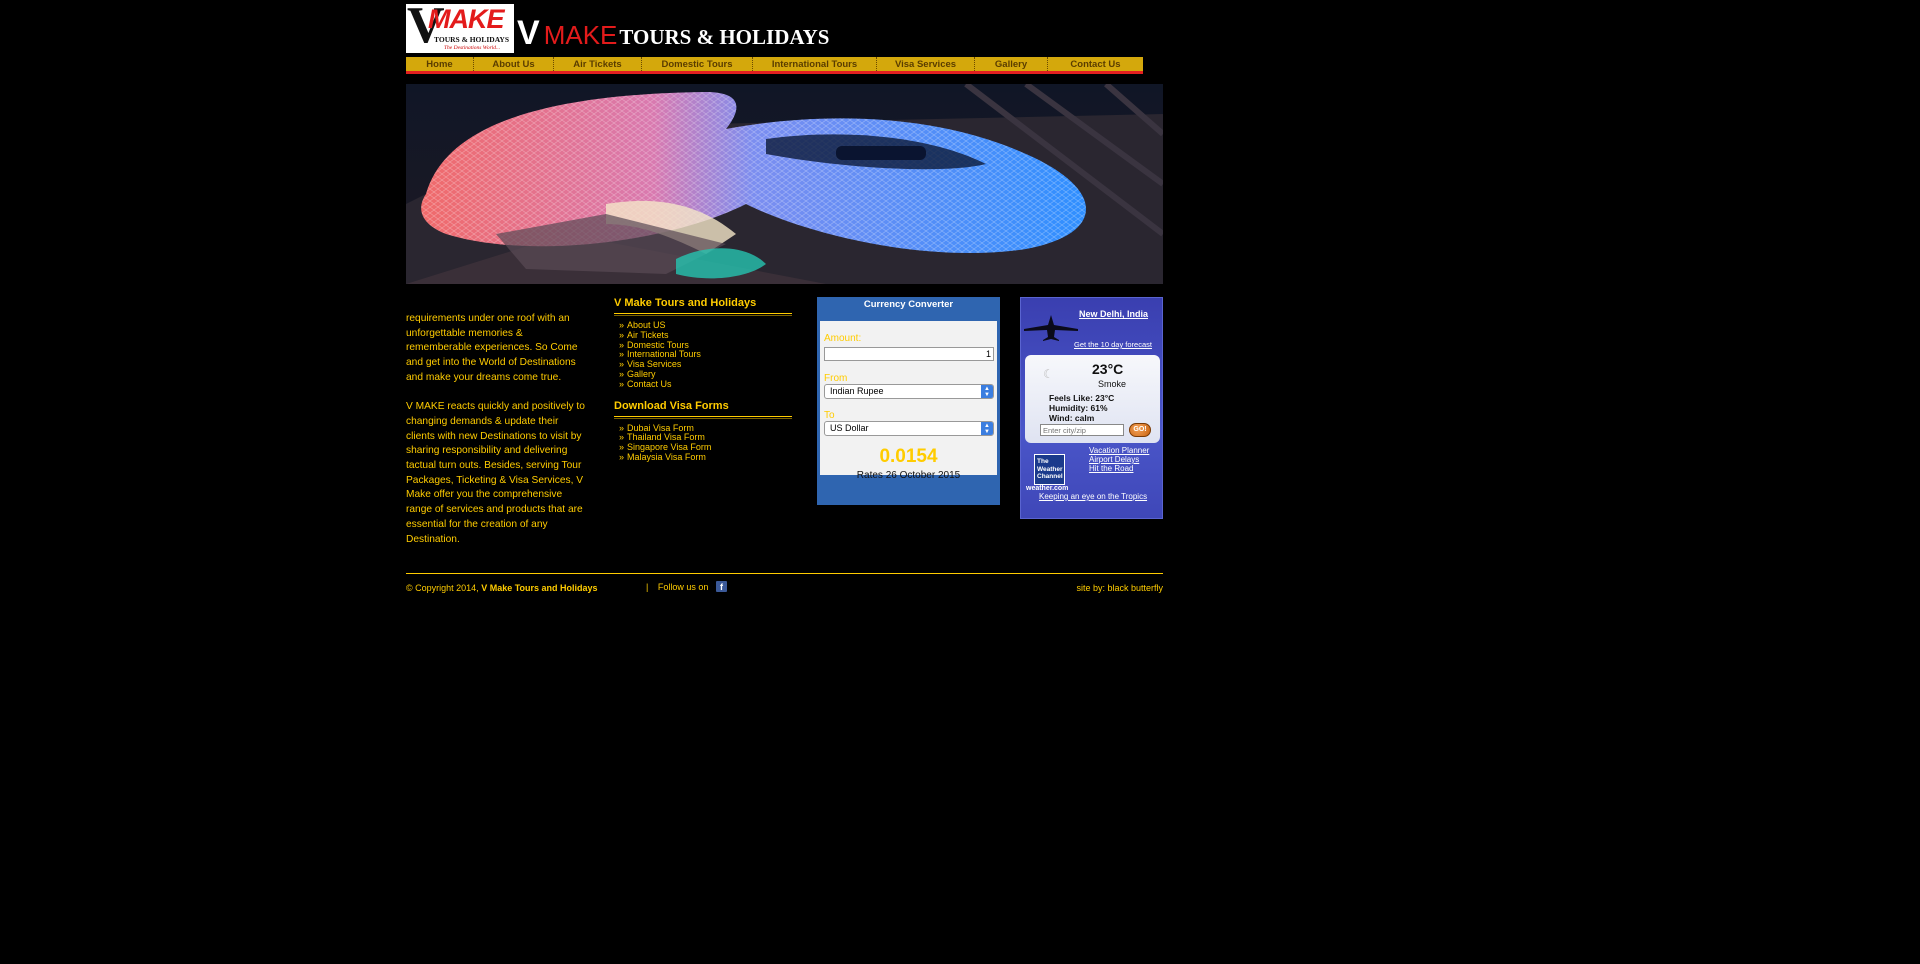 The width and height of the screenshot is (1920, 964). I want to click on rates-date: Rates 26 October 2015, so click(908, 475).